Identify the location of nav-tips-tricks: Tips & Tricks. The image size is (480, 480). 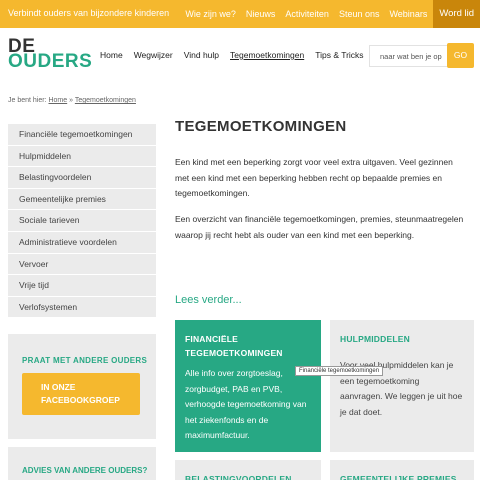
(339, 55).